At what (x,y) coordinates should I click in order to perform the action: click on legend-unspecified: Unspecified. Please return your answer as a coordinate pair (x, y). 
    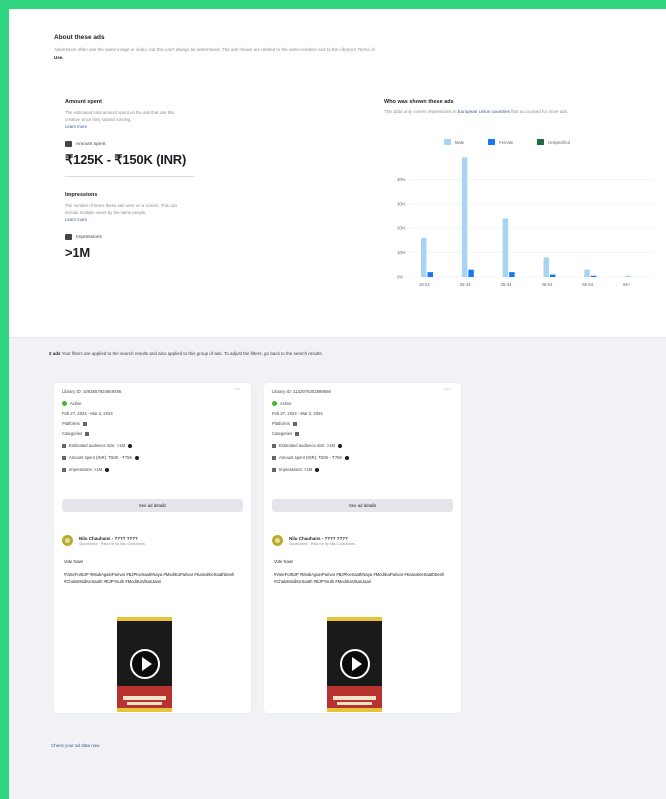
    Looking at the image, I should click on (553, 142).